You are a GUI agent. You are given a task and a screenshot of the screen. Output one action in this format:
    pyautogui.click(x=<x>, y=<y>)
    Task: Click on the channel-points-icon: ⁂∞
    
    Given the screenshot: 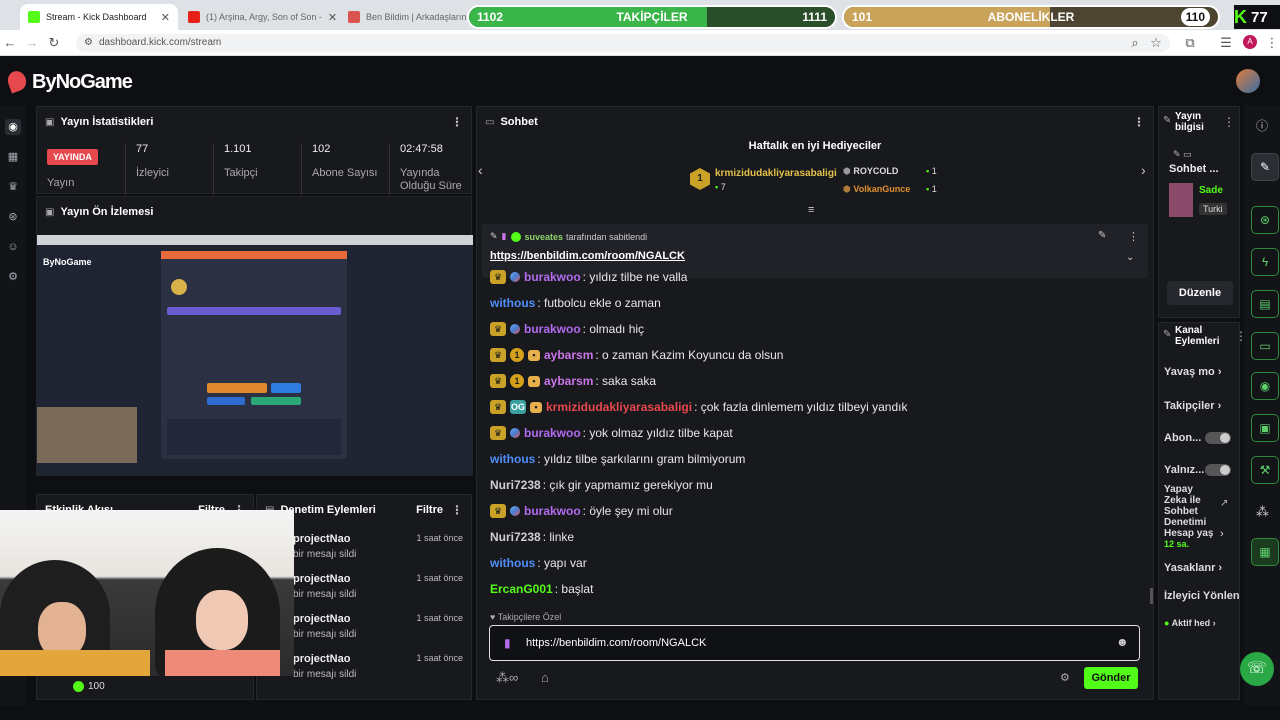 What is the action you would take?
    pyautogui.click(x=507, y=678)
    